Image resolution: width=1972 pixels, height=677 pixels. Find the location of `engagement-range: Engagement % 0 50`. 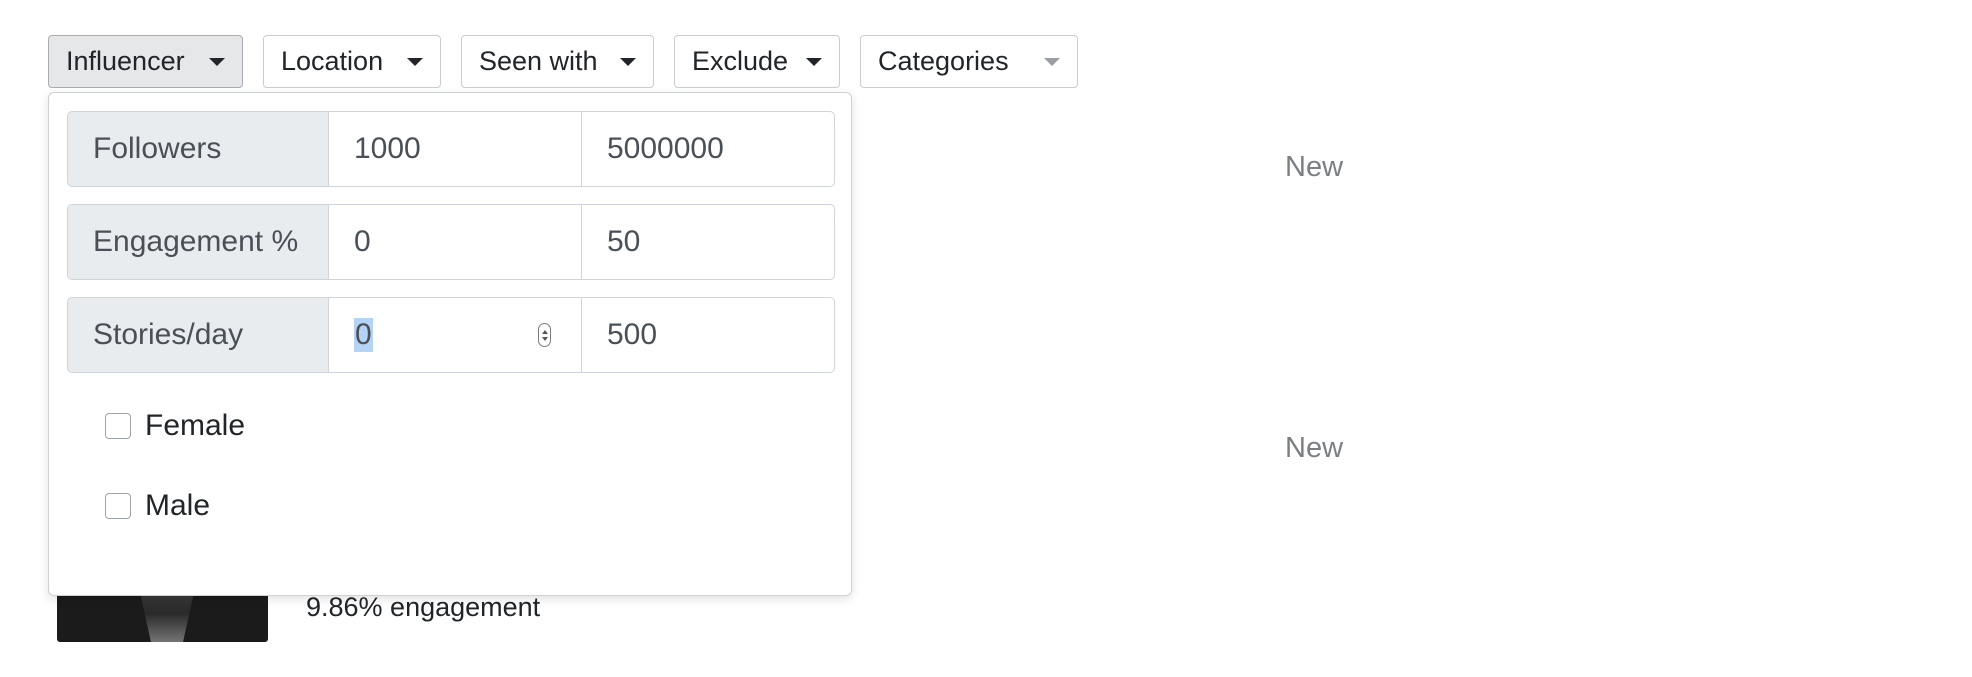

engagement-range: Engagement % 0 50 is located at coordinates (451, 242).